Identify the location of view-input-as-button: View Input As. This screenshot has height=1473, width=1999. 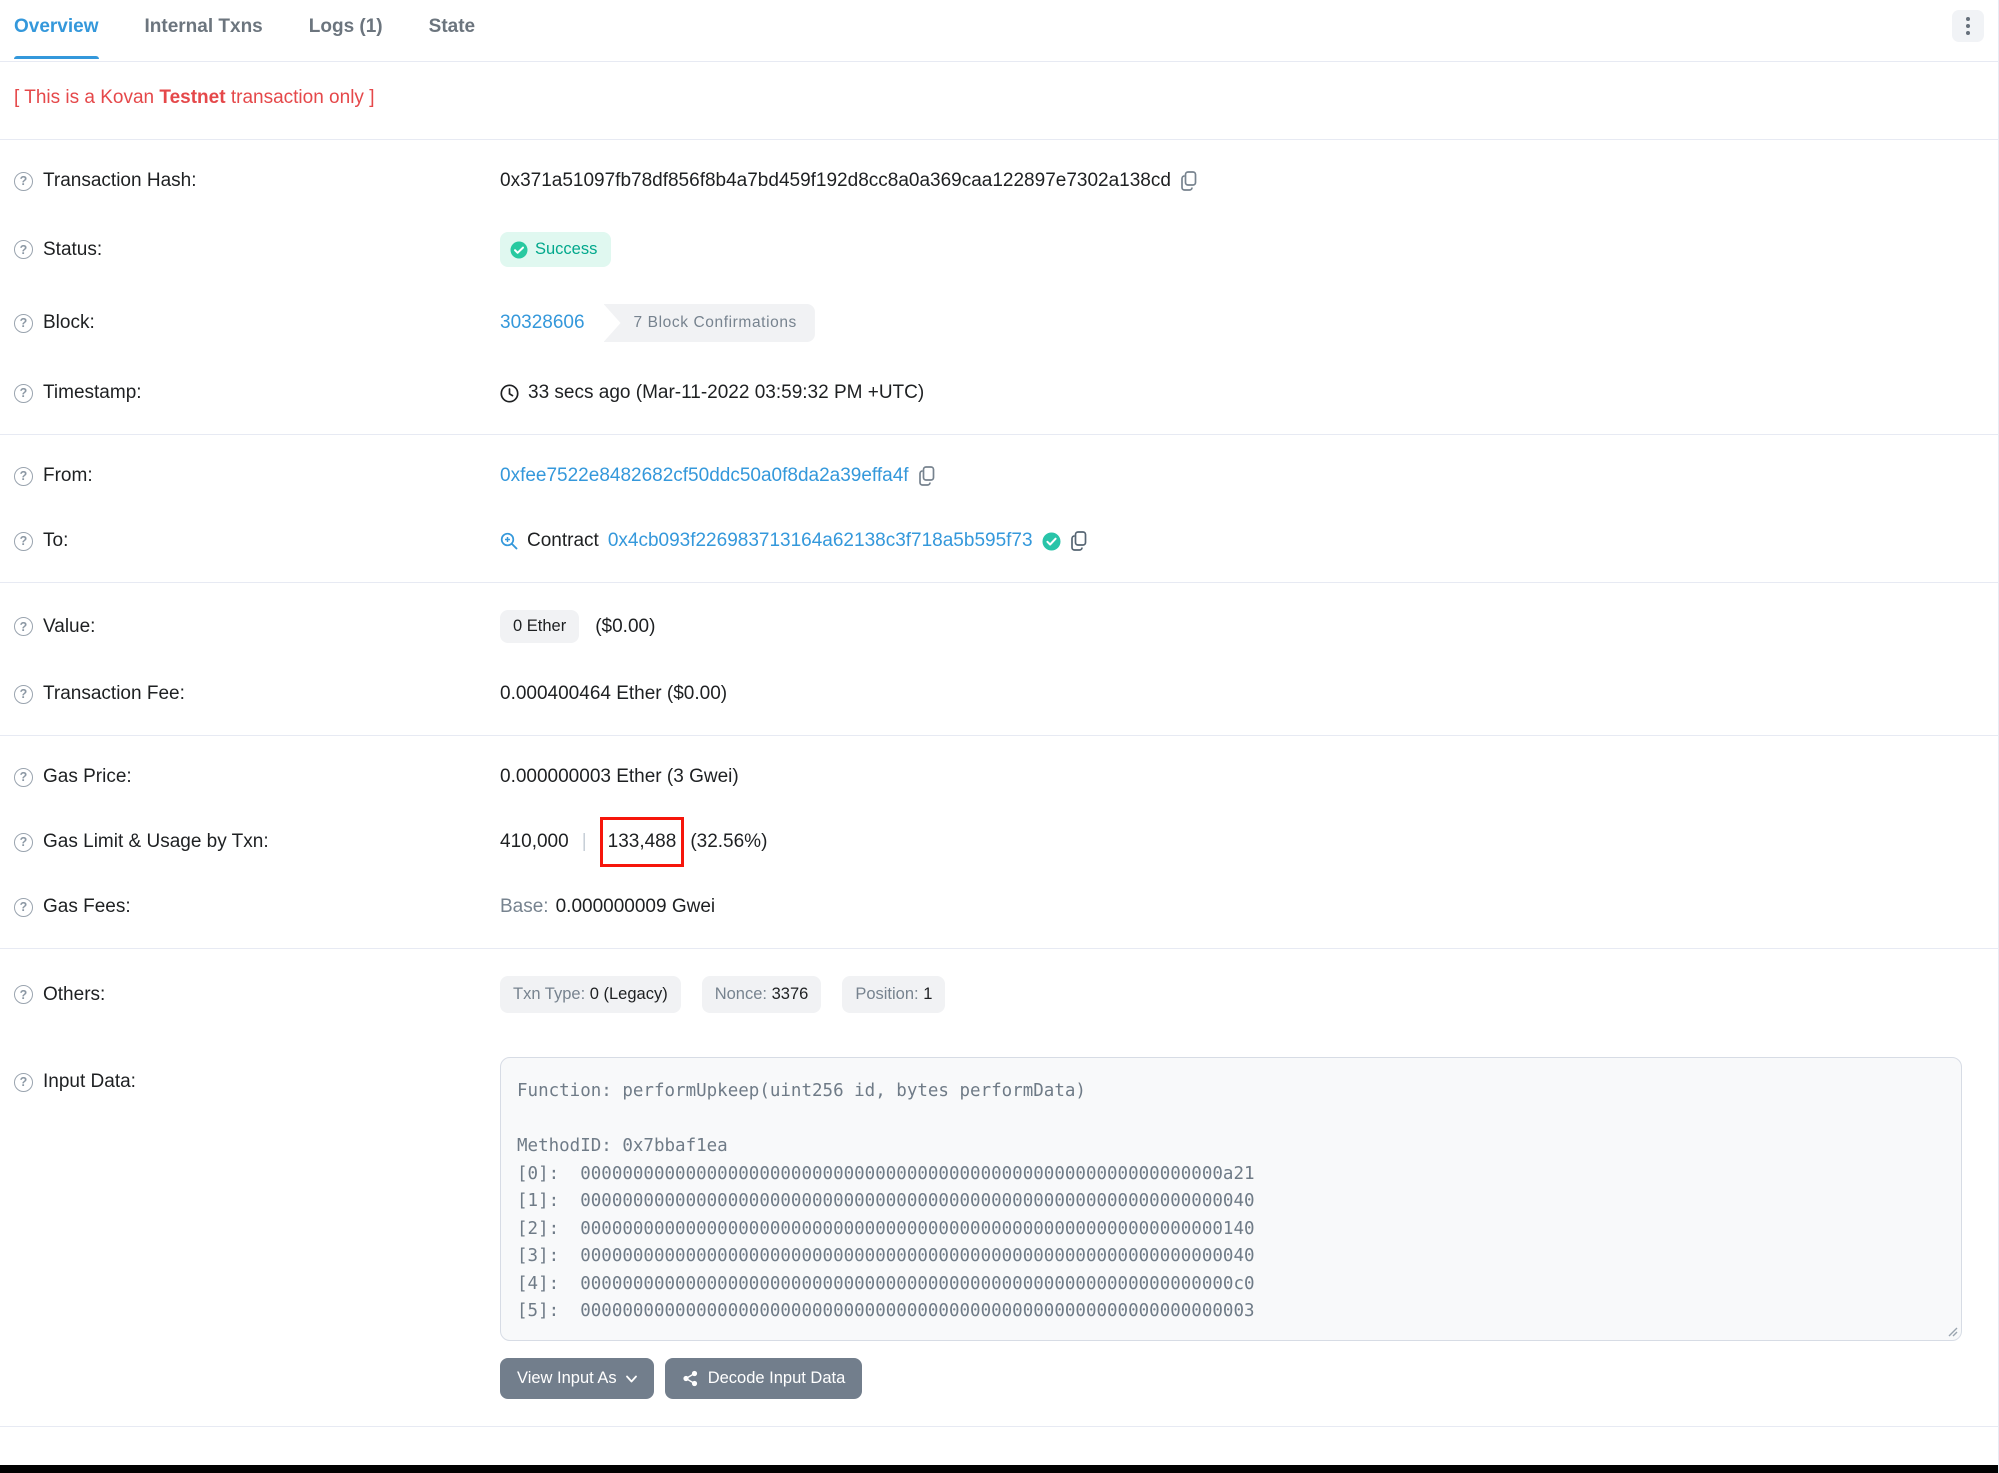
(577, 1378).